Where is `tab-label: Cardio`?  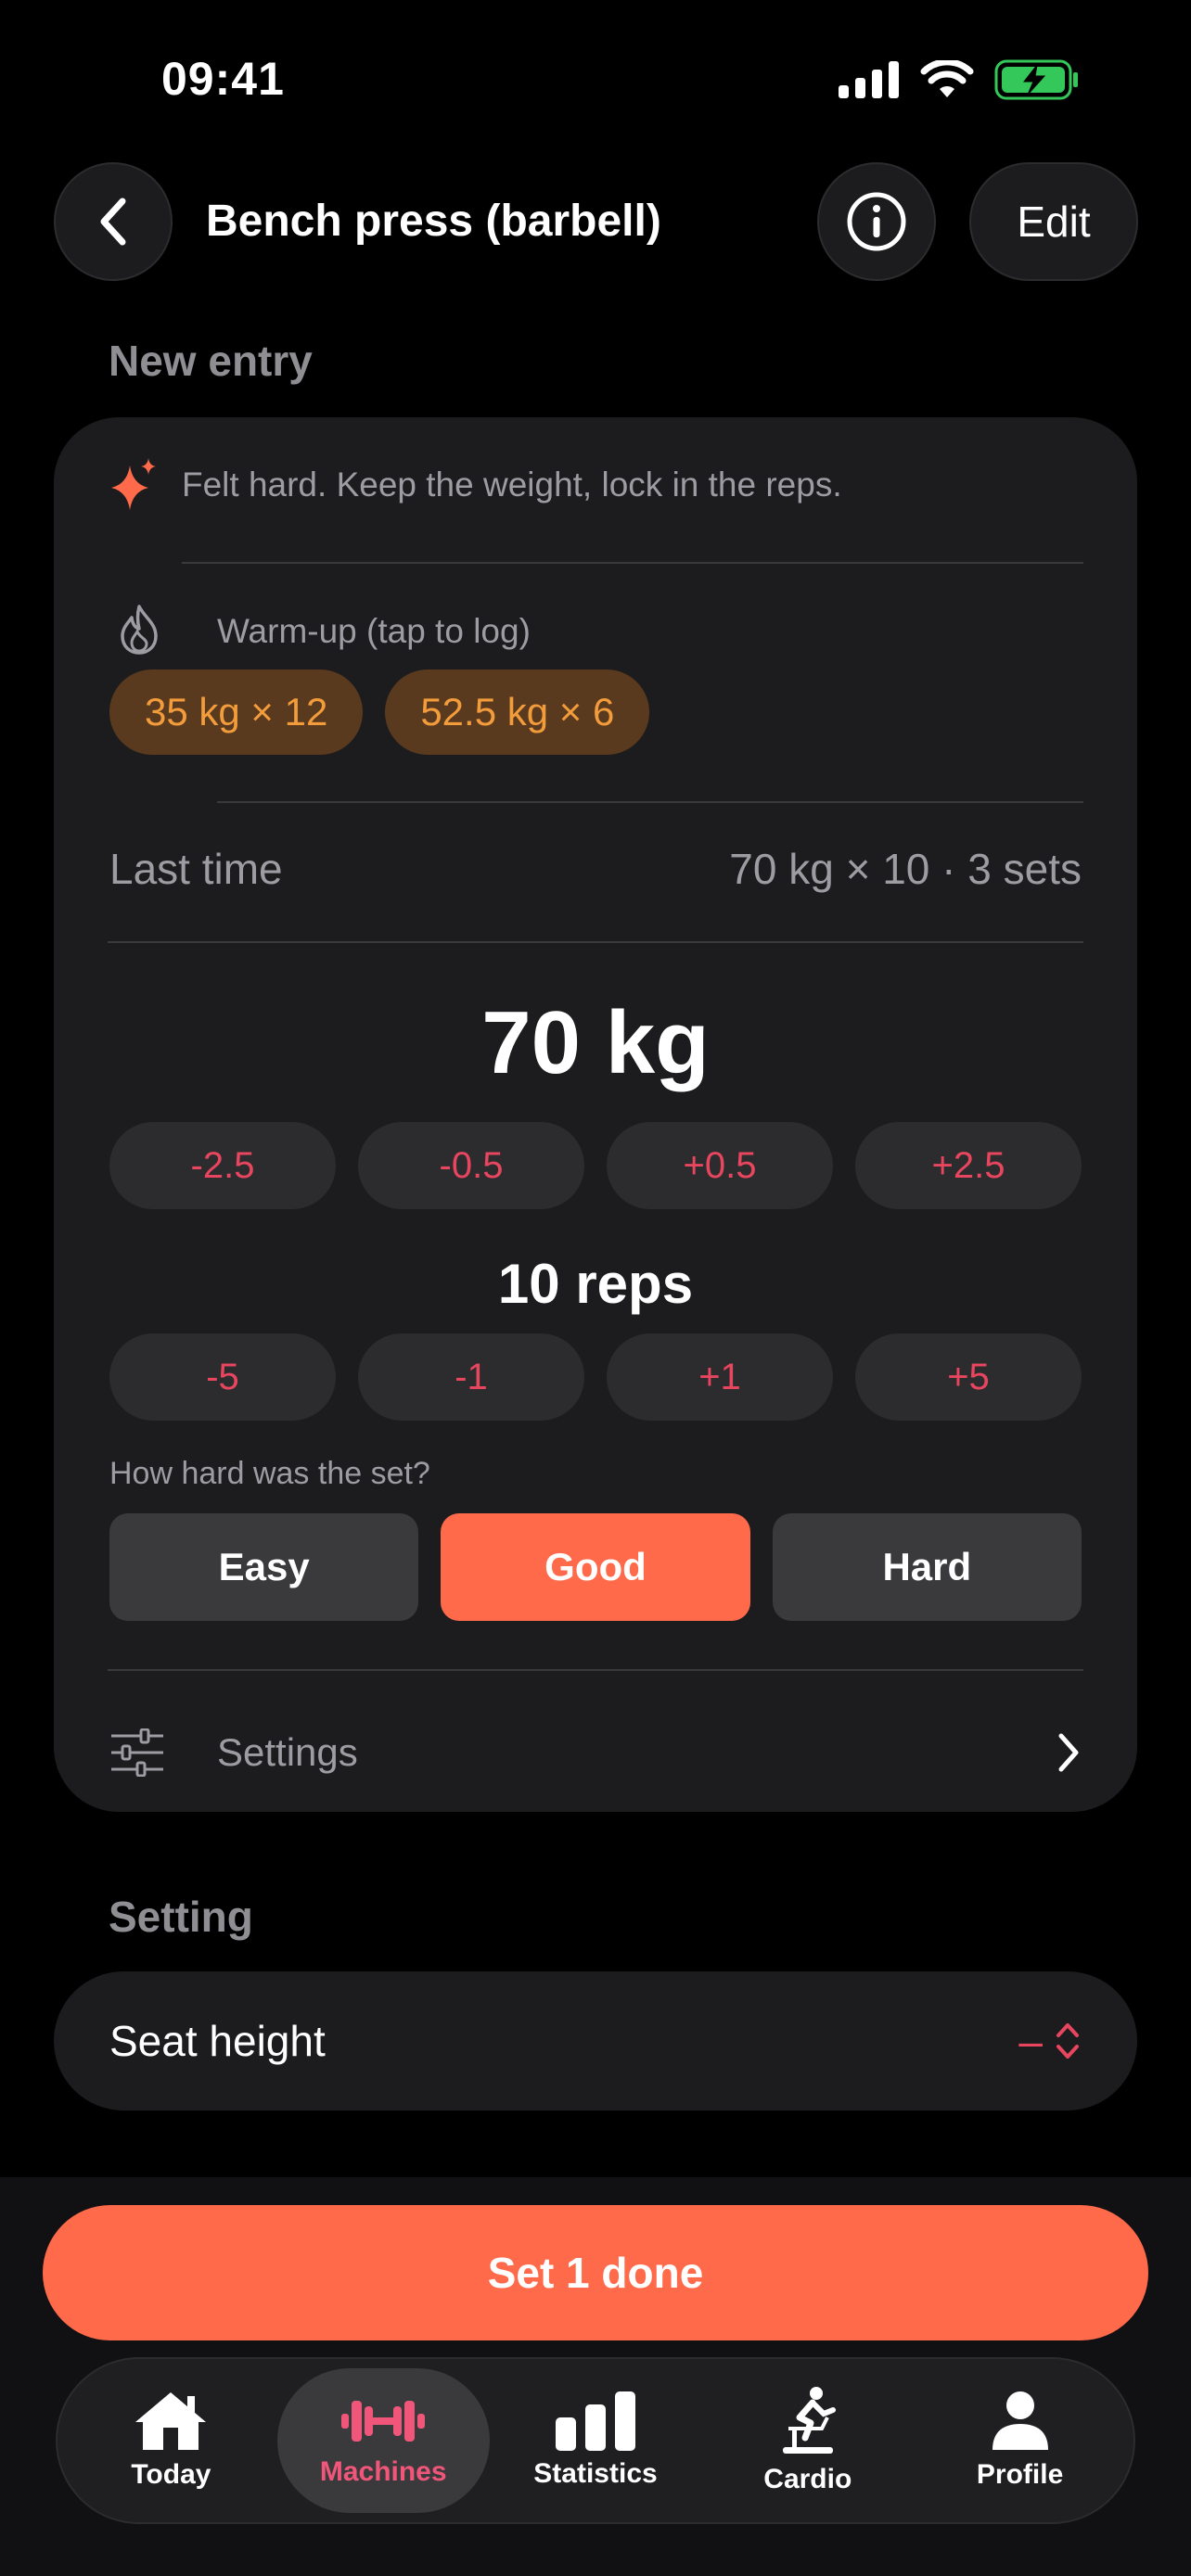 tab-label: Cardio is located at coordinates (807, 2479).